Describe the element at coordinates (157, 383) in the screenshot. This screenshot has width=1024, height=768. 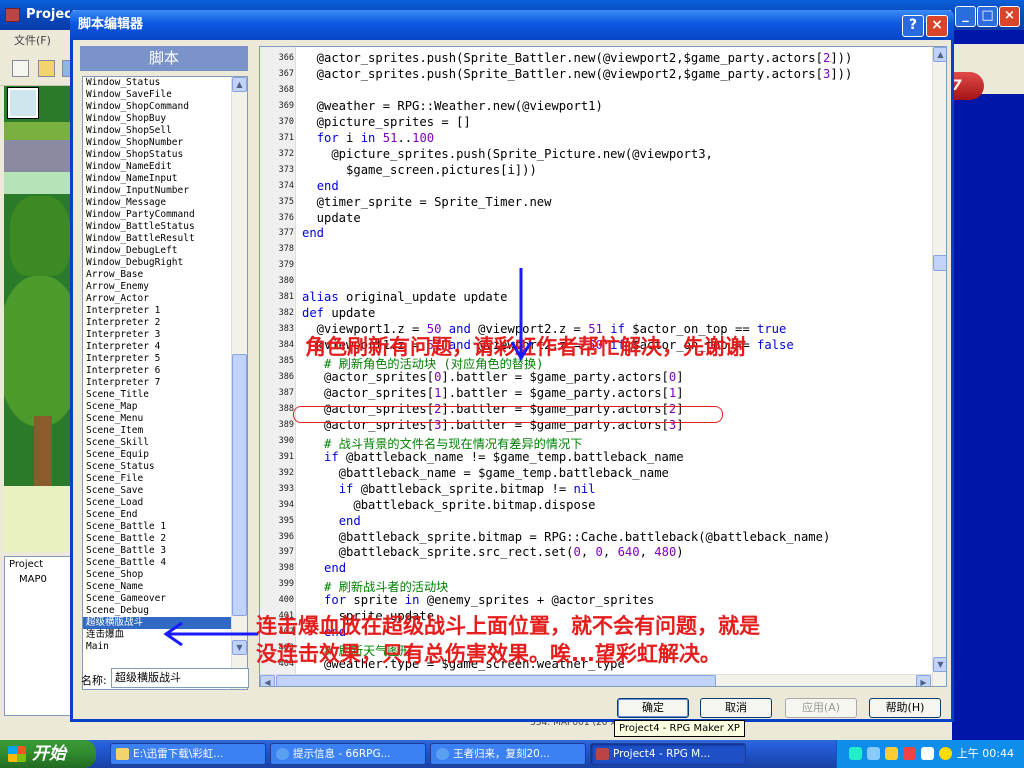
I see `script-list-item: Interpreter 7` at that location.